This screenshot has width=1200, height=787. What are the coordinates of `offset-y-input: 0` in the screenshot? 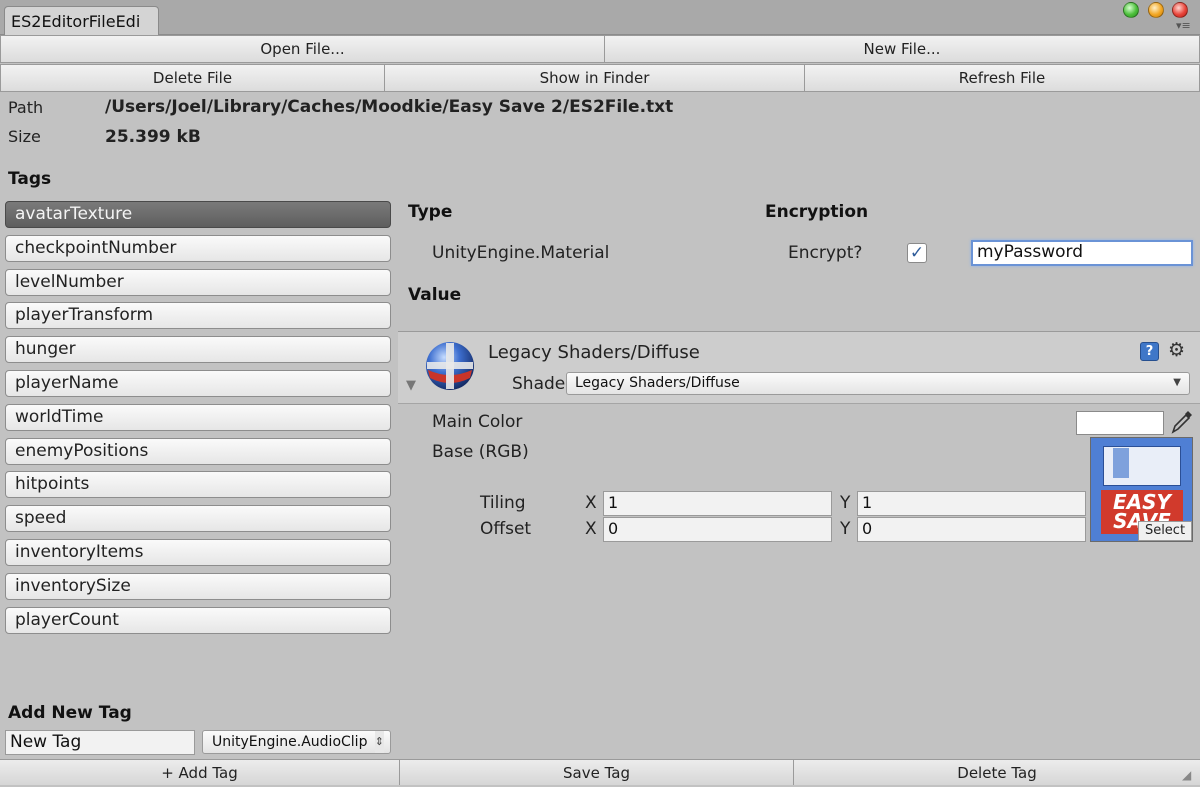 It's located at (971, 529).